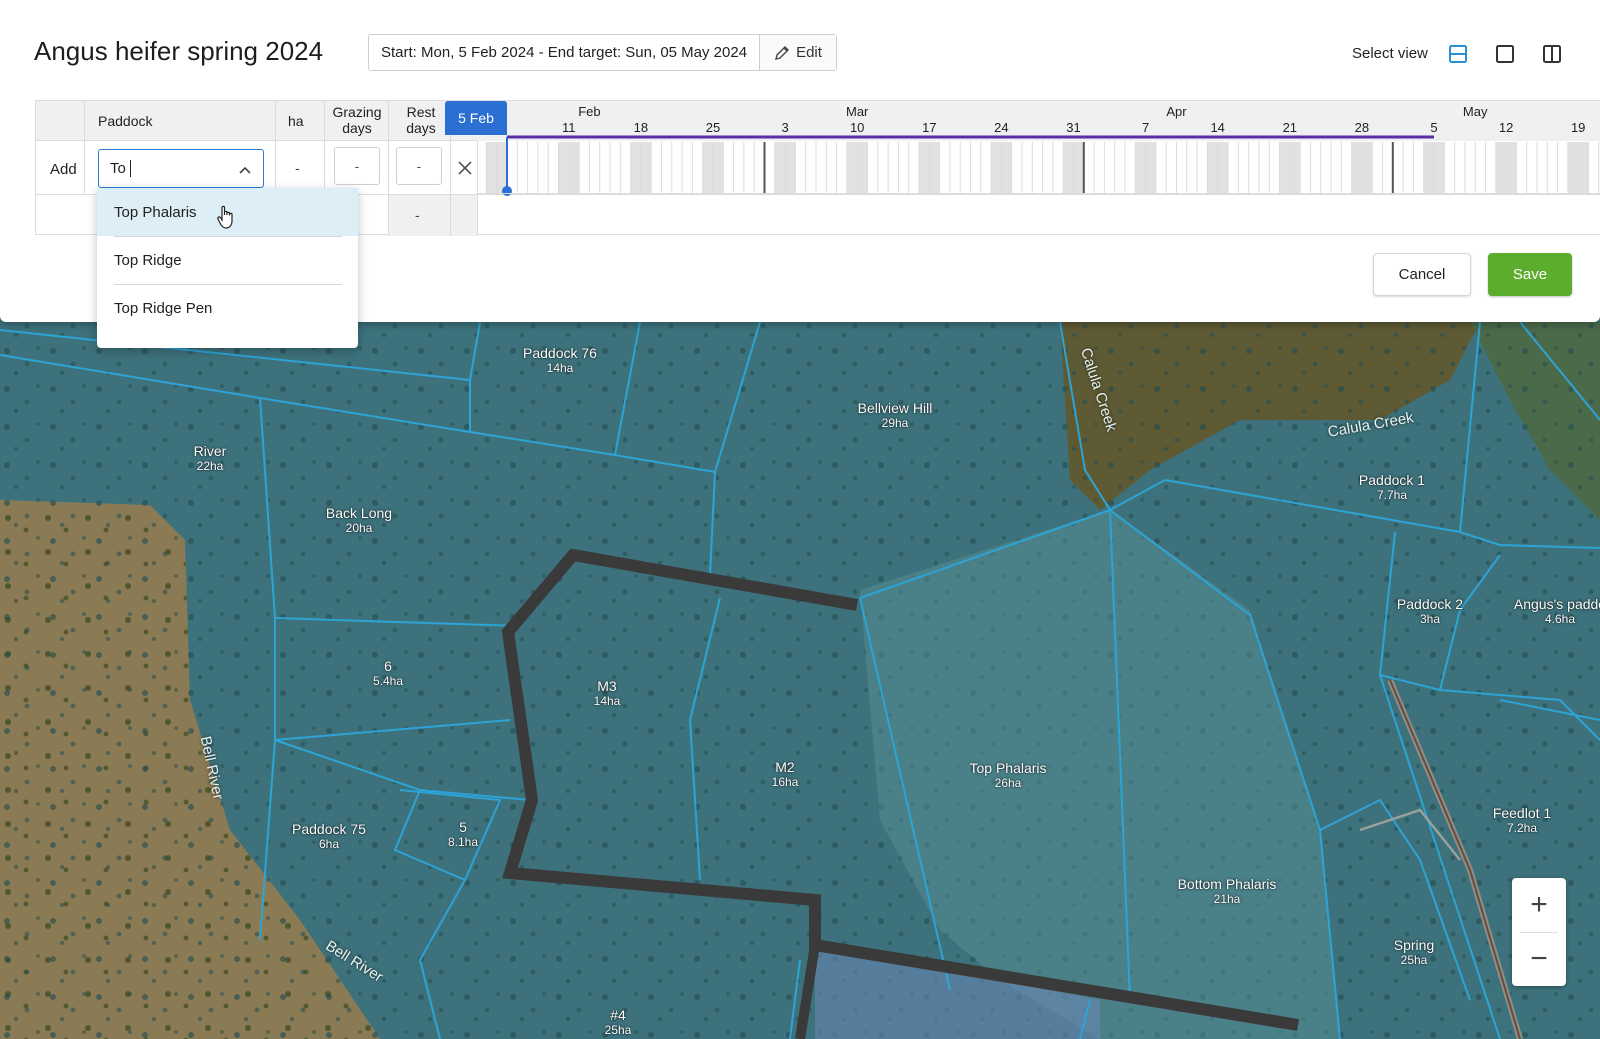  What do you see at coordinates (125, 121) in the screenshot?
I see `paddock-column-header: Paddock` at bounding box center [125, 121].